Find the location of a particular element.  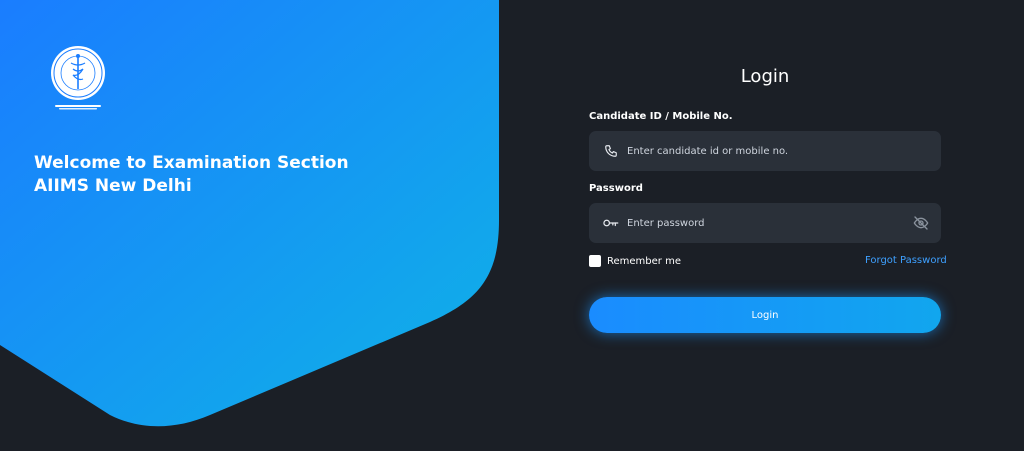

login-title: Login is located at coordinates (765, 76).